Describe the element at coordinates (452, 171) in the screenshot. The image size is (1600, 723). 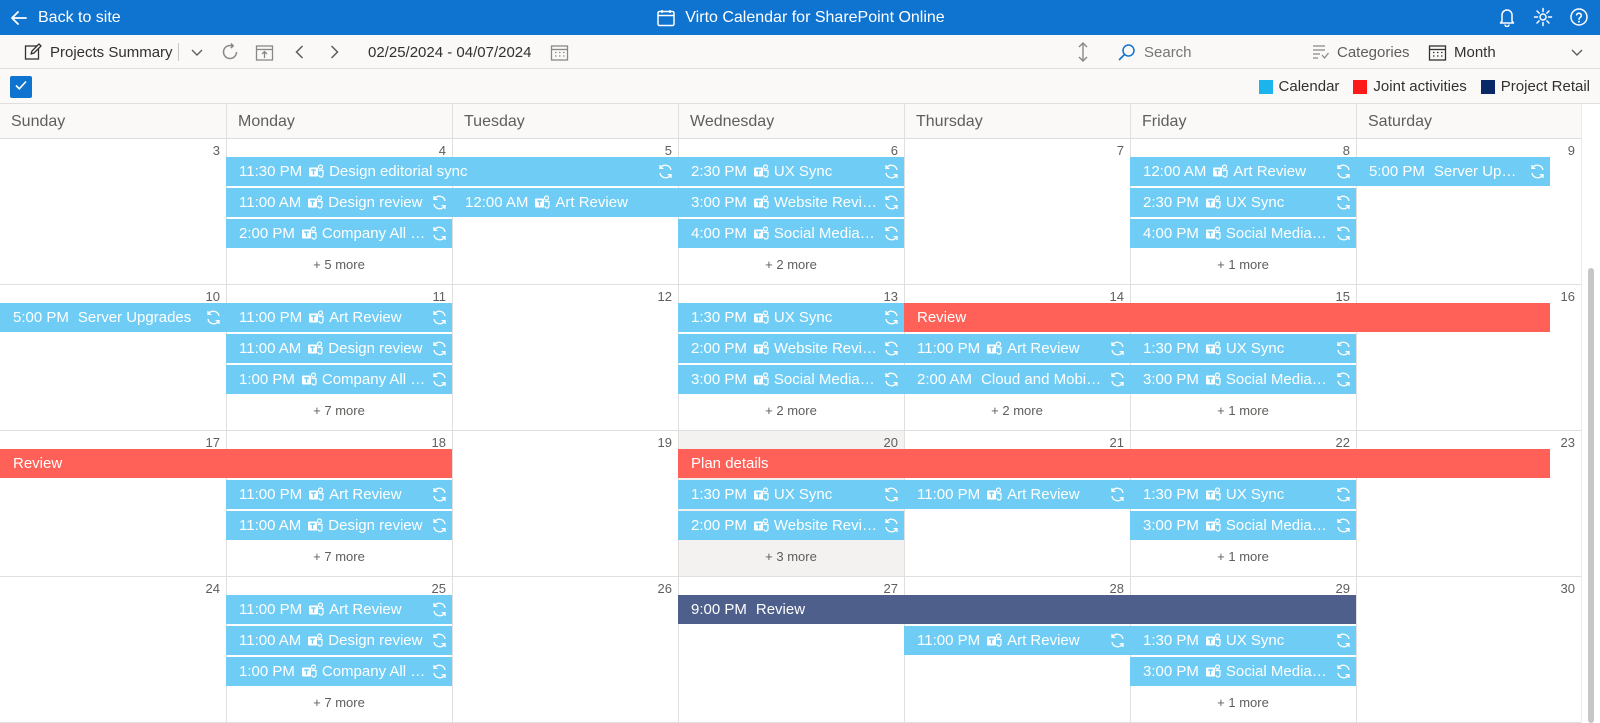
I see `calendar-event: 11:30 PM Design editorial sync` at that location.